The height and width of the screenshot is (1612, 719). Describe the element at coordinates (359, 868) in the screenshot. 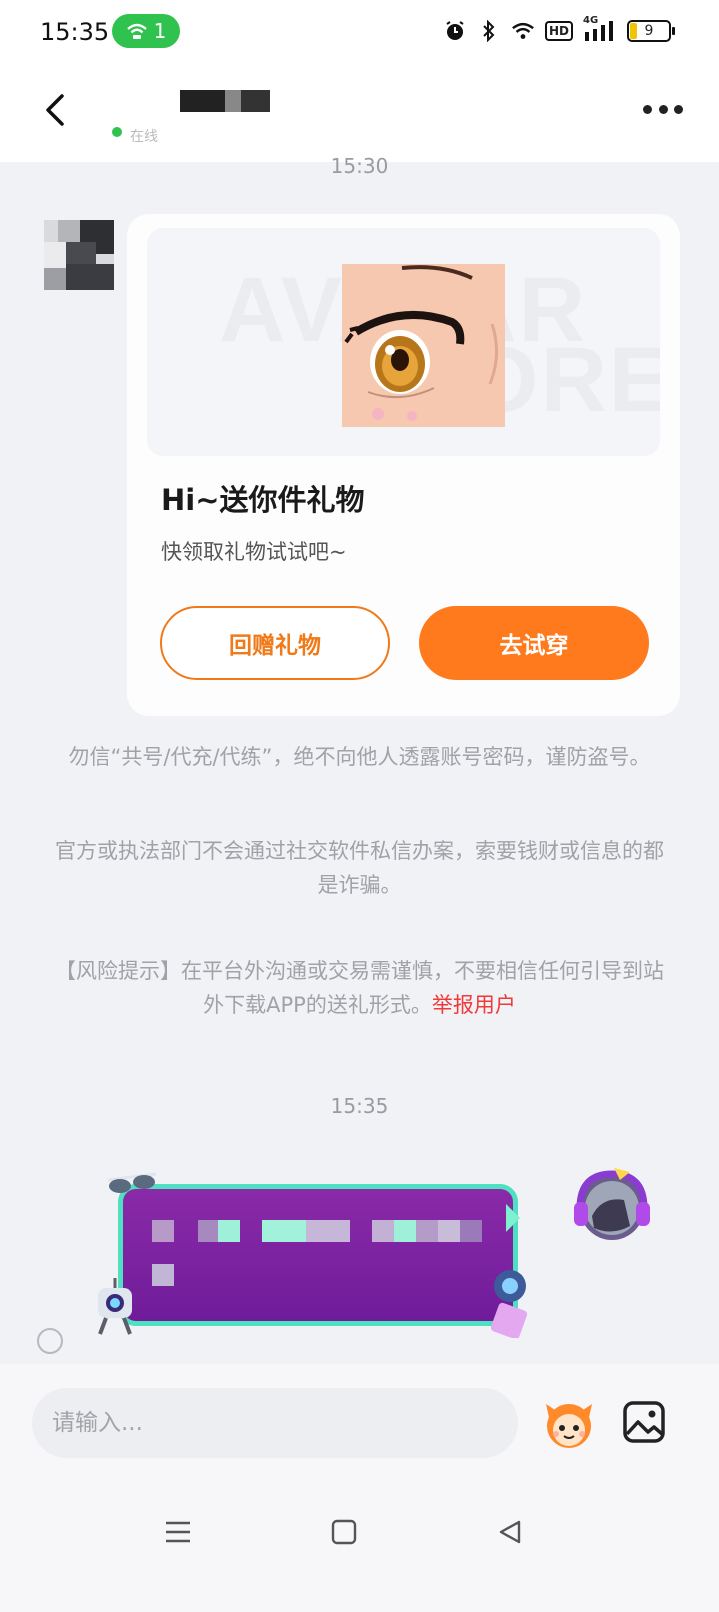

I see `fraud-notice: 官方或执法部门不会通过社交软件私信办案，索要钱财或信息的都是诈骗。` at that location.